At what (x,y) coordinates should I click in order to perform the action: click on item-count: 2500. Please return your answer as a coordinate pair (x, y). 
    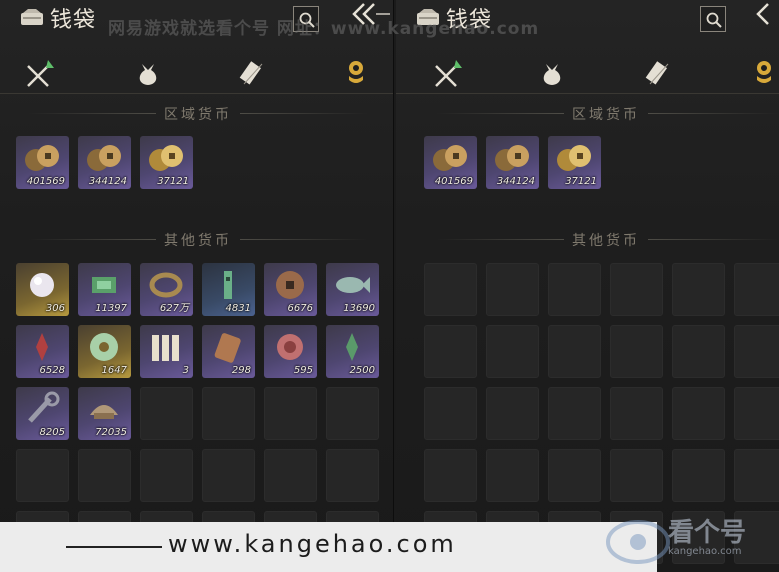
    Looking at the image, I should click on (362, 370).